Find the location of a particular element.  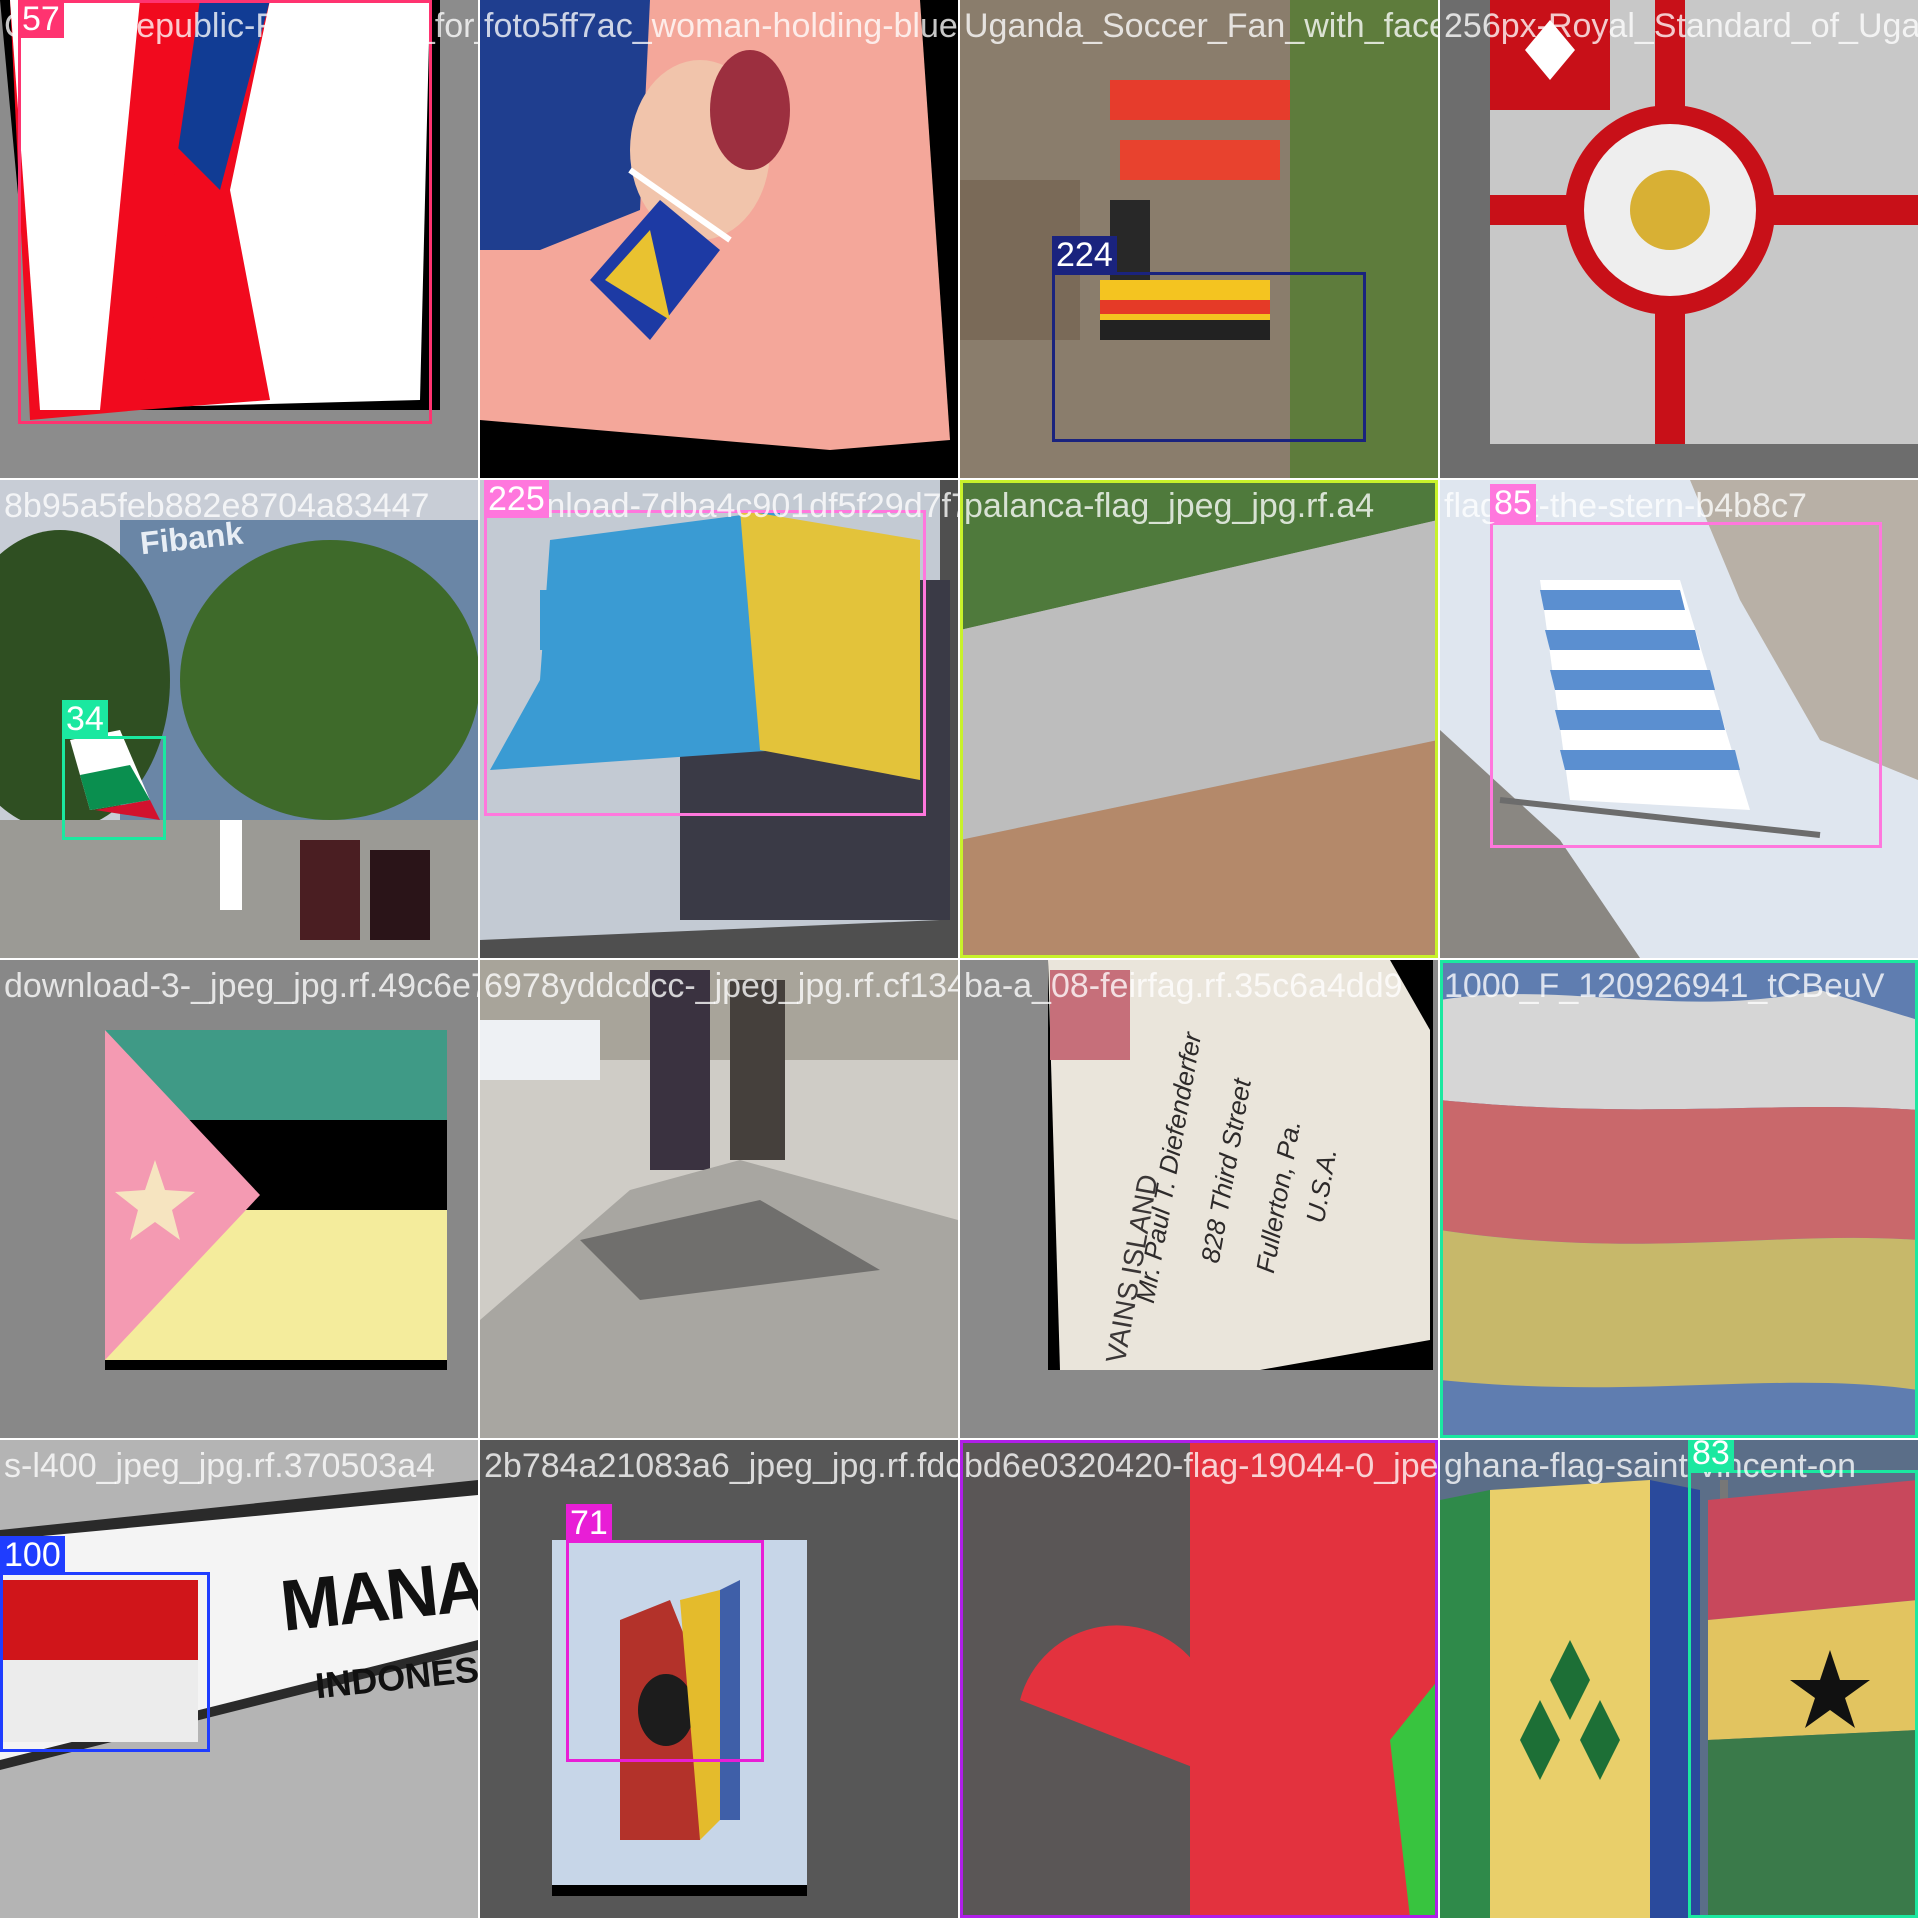

woman-holding-flag-image is located at coordinates (719, 239).